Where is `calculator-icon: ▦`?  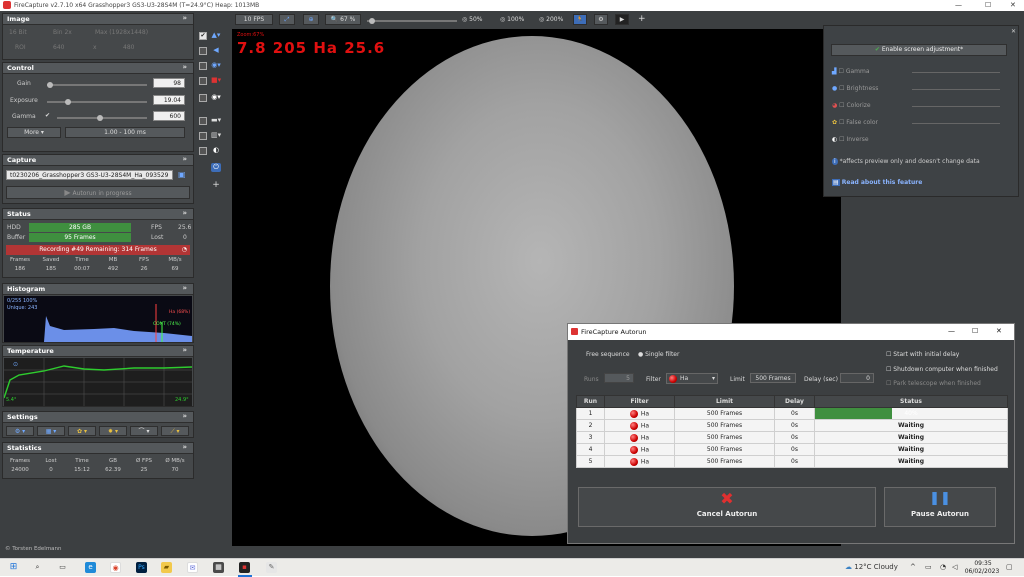 calculator-icon: ▦ is located at coordinates (218, 567).